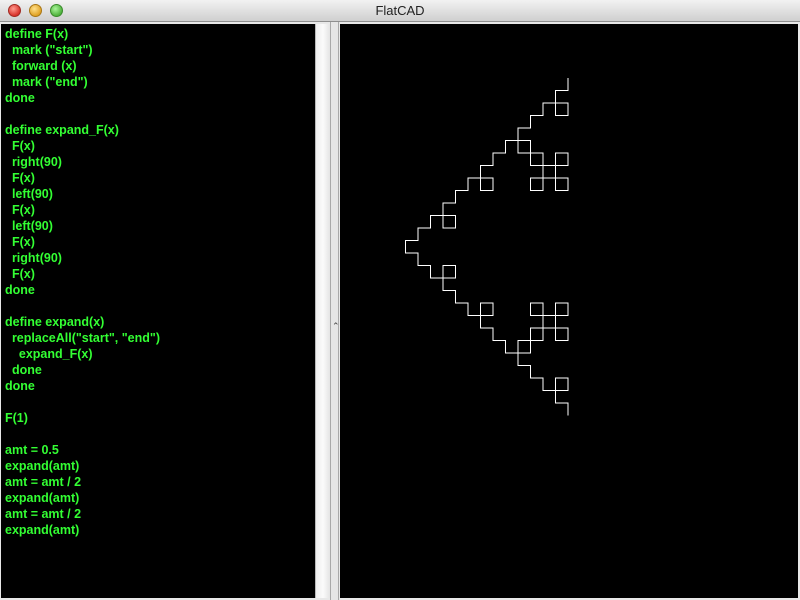 The width and height of the screenshot is (800, 600). I want to click on code-line: forward (x), so click(41, 66).